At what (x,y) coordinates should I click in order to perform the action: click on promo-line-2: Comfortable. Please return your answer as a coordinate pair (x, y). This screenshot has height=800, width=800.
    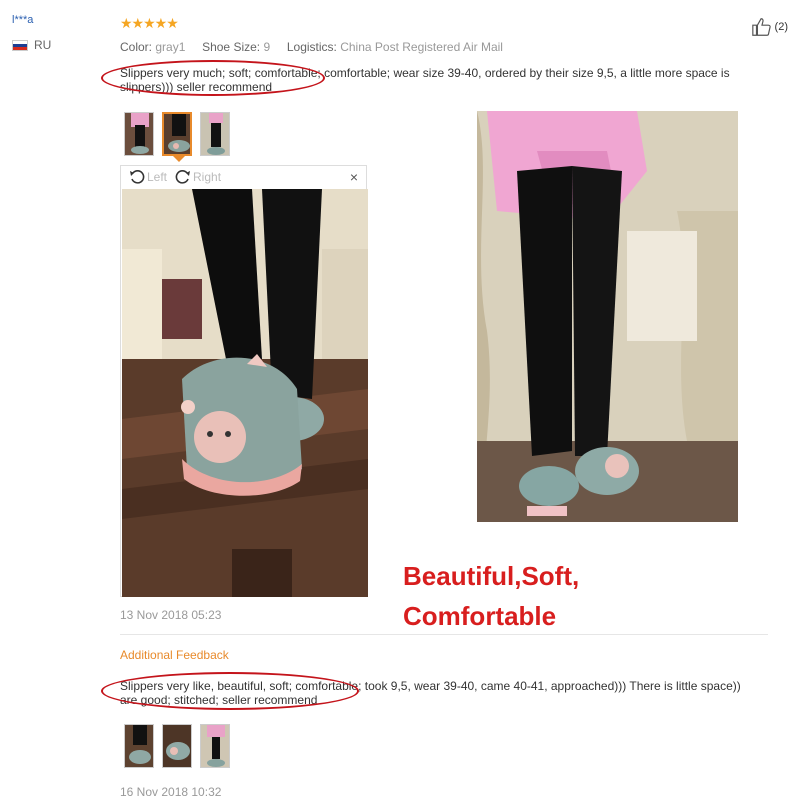
    Looking at the image, I should click on (480, 616).